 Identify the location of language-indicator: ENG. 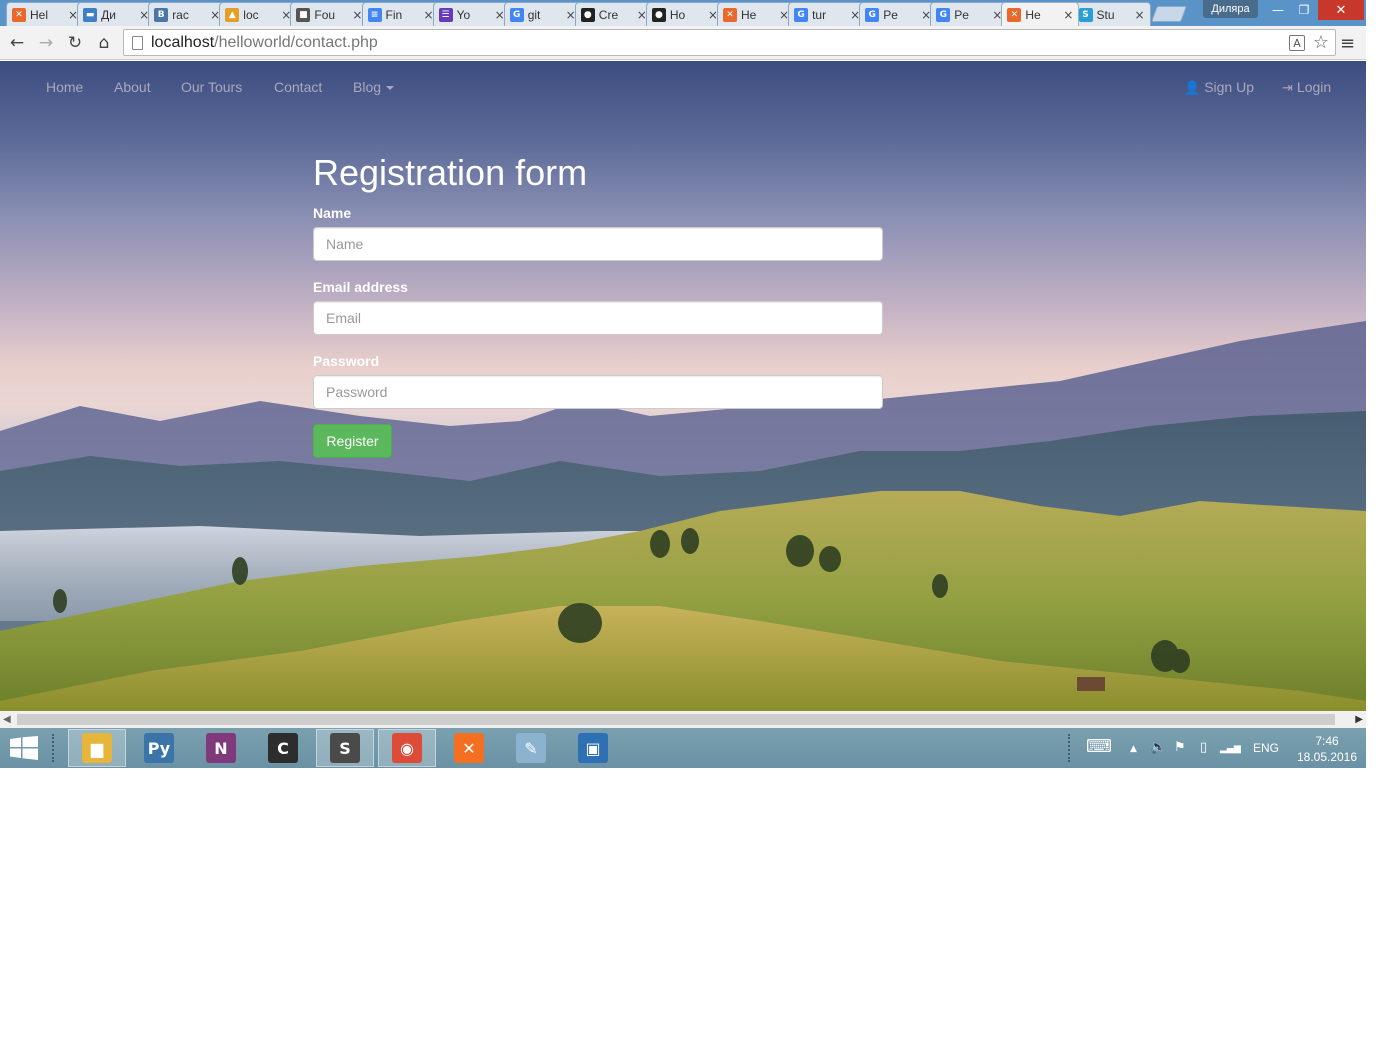
(1266, 748).